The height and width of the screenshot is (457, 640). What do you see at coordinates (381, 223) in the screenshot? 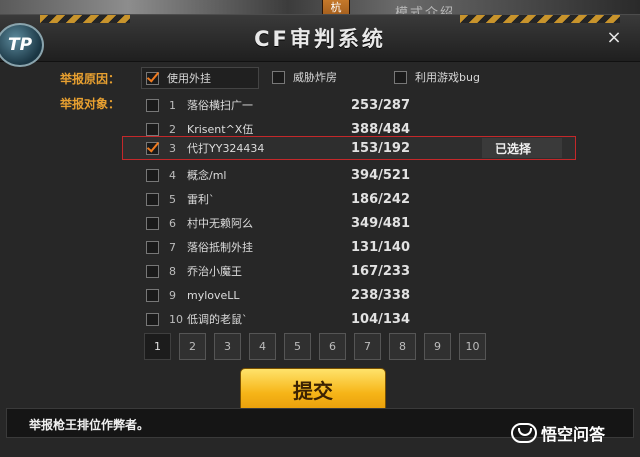
I see `player-score: 349/481` at bounding box center [381, 223].